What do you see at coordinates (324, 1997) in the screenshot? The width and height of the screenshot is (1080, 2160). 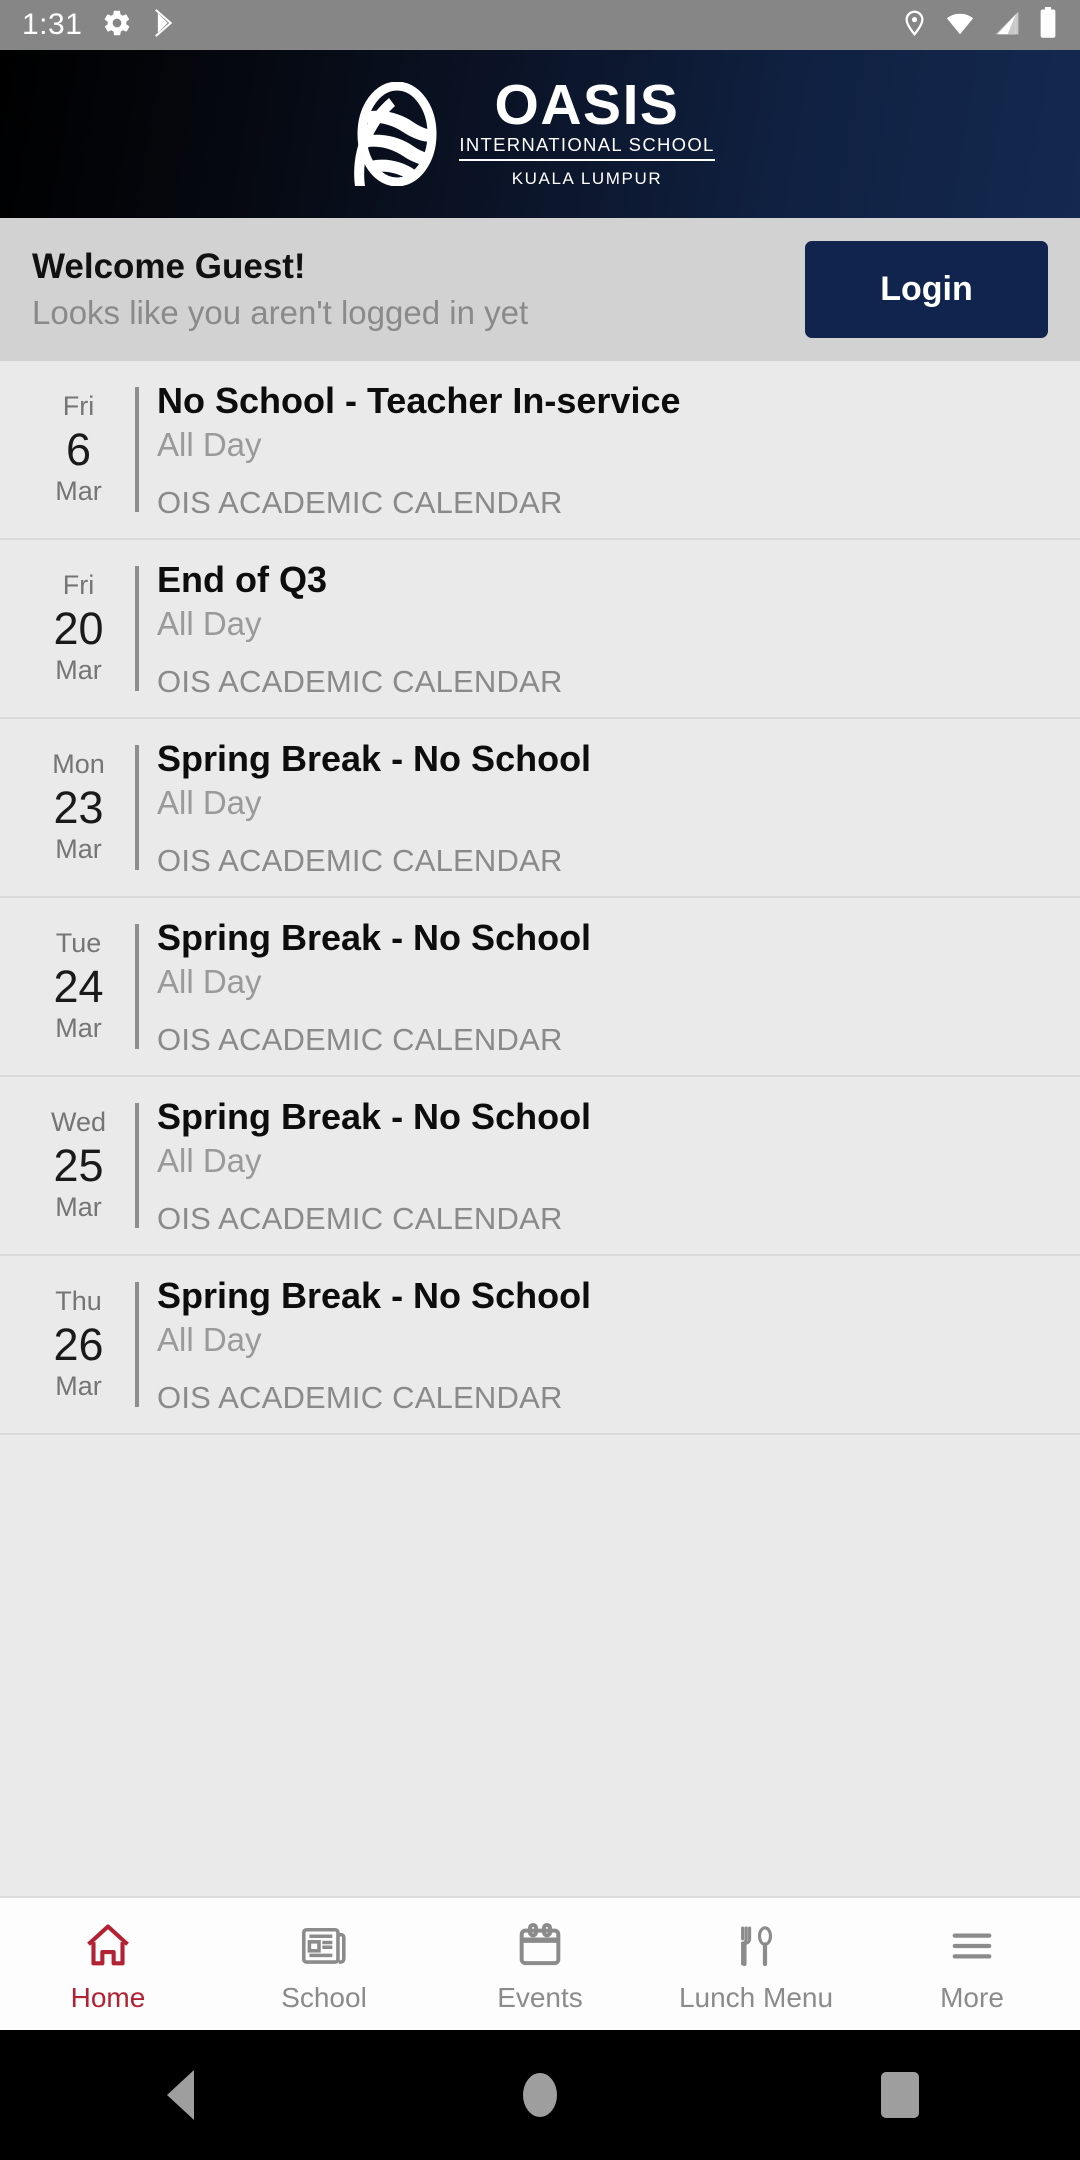 I see `tab-label: School` at bounding box center [324, 1997].